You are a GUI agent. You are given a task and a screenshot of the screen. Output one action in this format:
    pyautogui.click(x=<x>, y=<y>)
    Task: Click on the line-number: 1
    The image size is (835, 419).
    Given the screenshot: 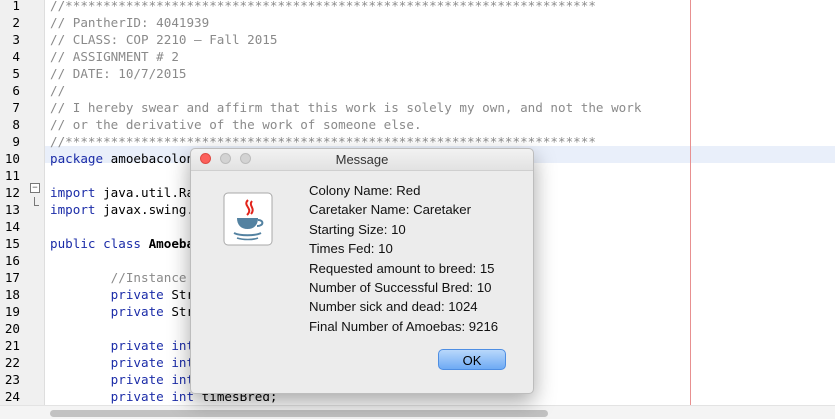 What is the action you would take?
    pyautogui.click(x=16, y=6)
    